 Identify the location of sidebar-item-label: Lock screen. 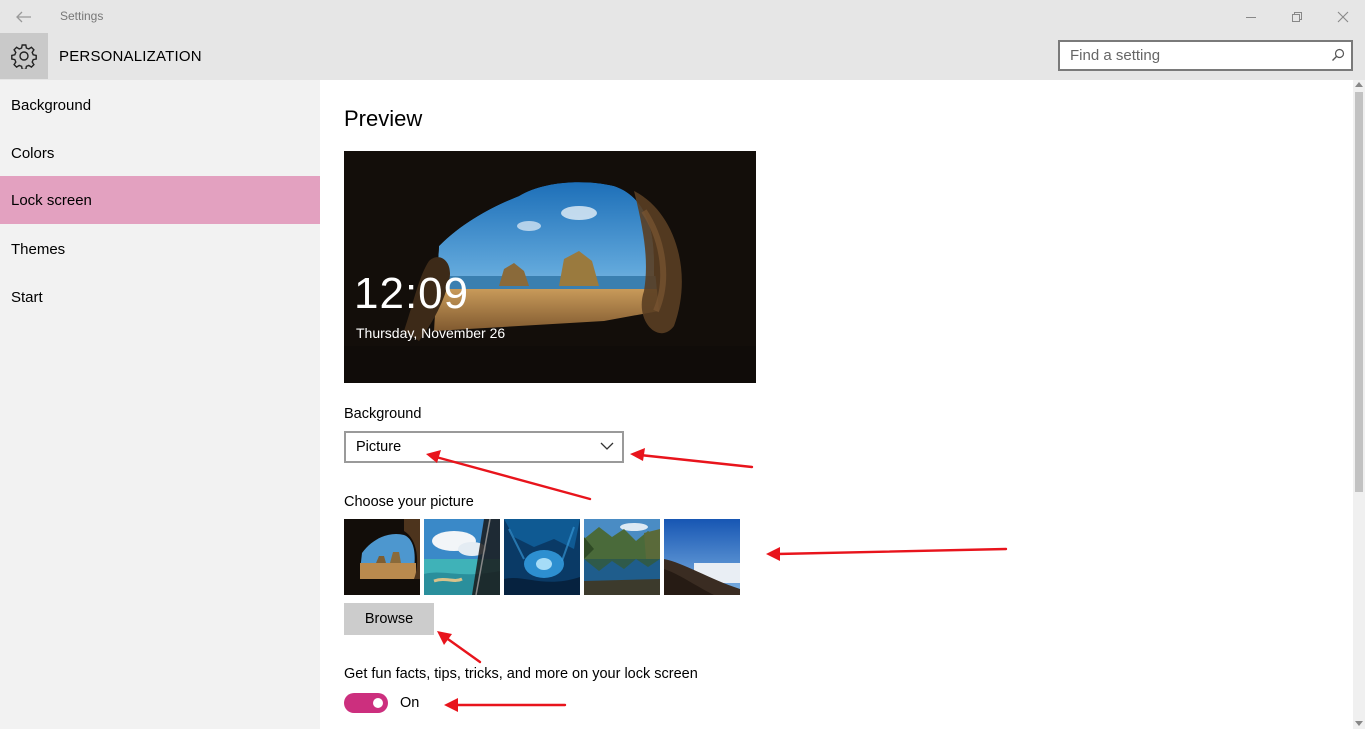
(51, 200).